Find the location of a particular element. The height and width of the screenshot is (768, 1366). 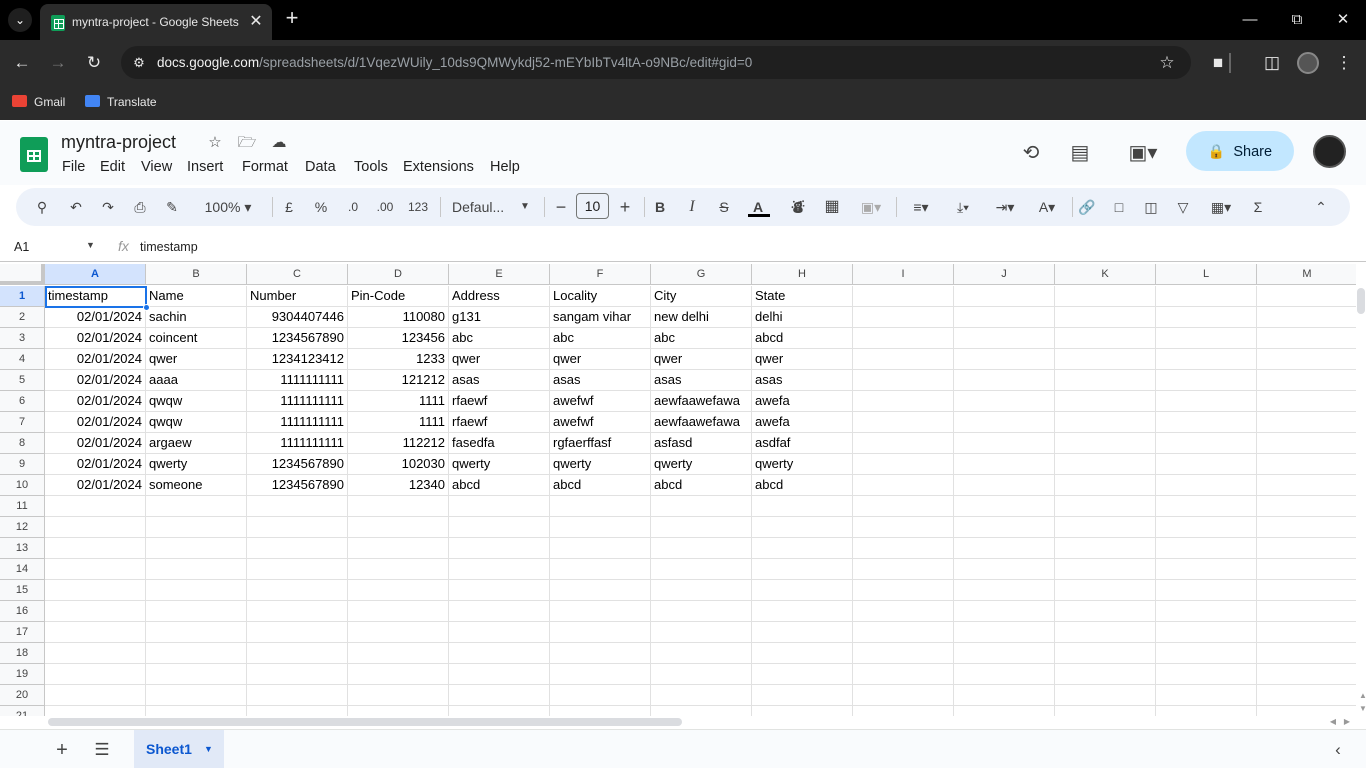

bold-button: B is located at coordinates (660, 207).